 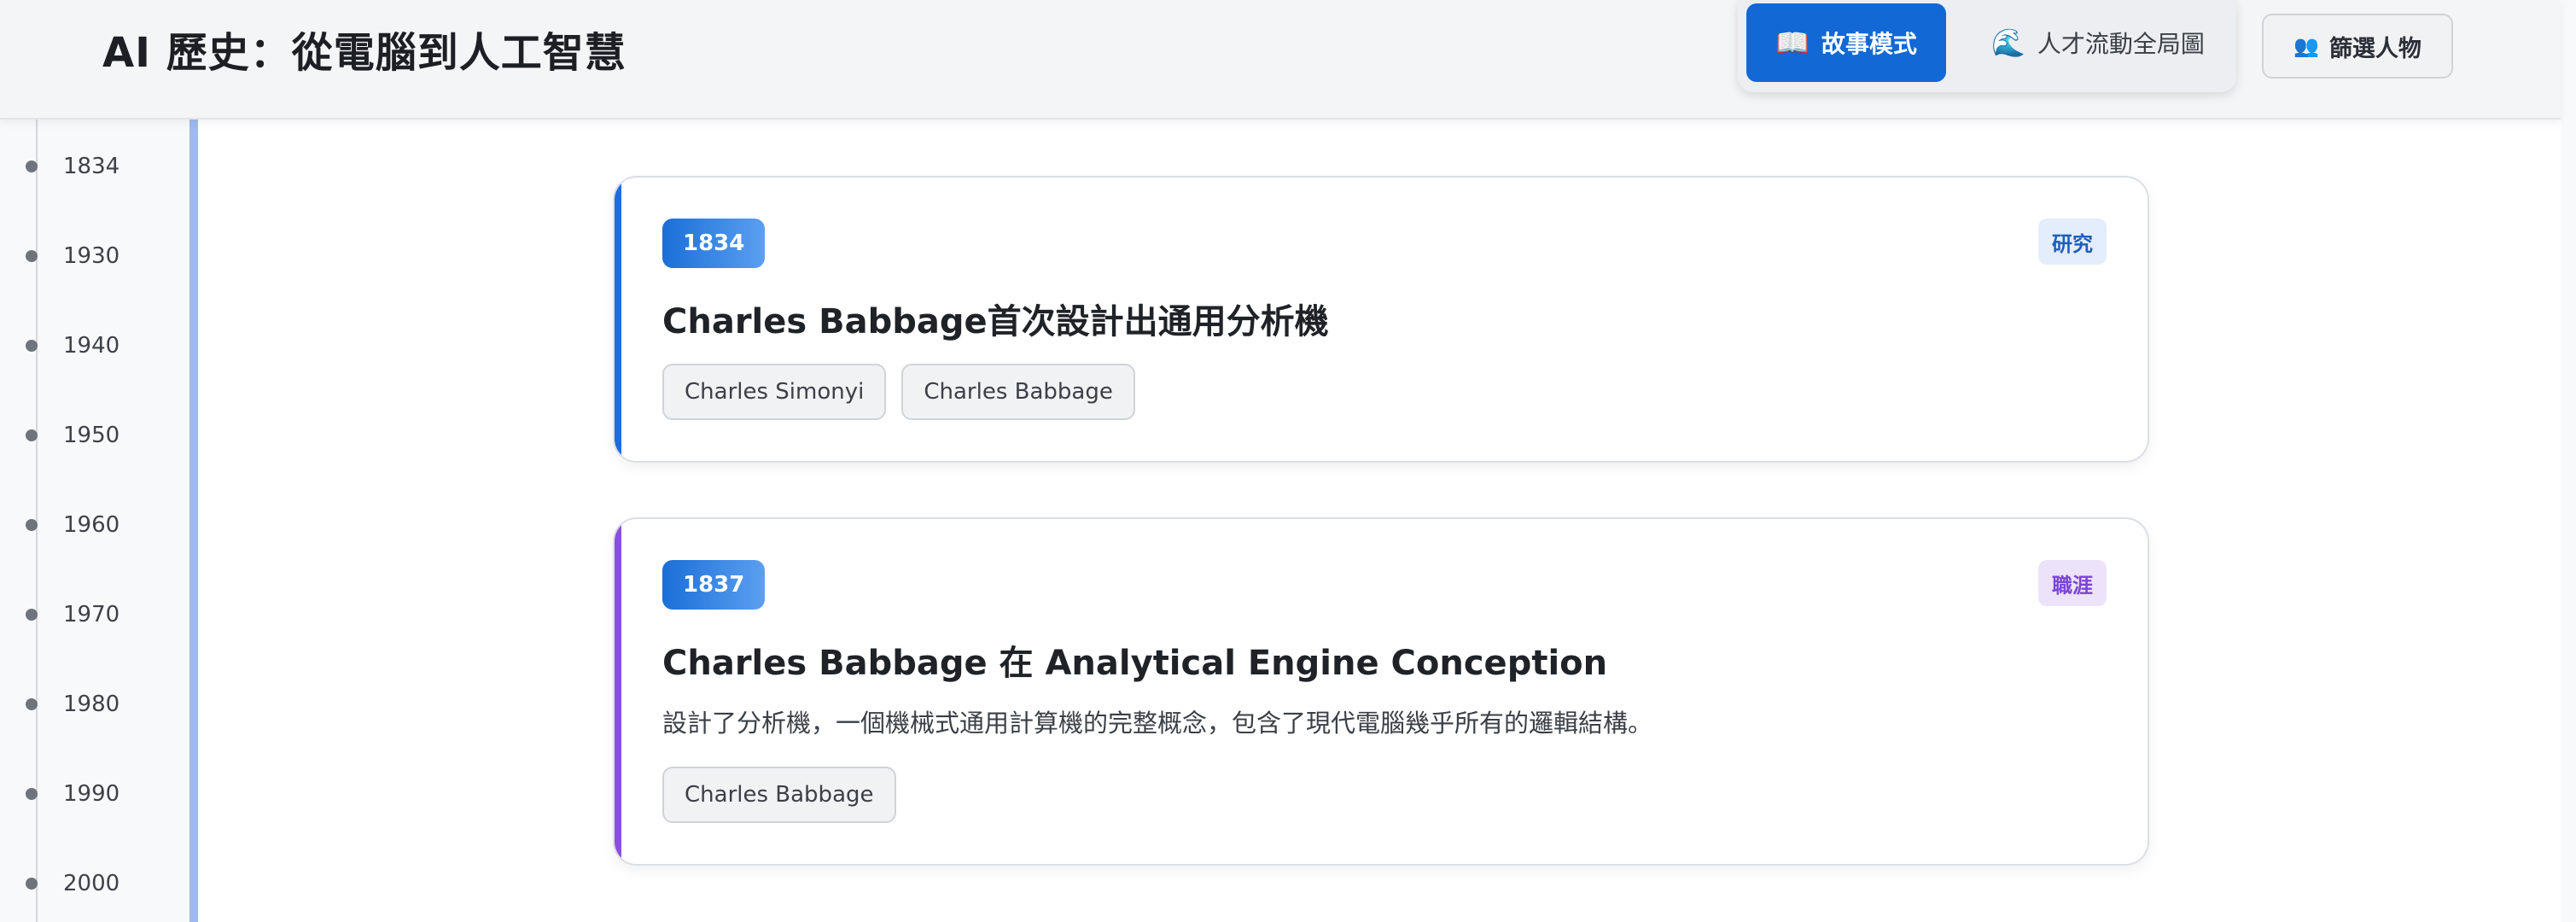 What do you see at coordinates (1280, 60) in the screenshot?
I see `top-header: AI 歷史：從電腦到人工智慧 📖 故事模式 🌊 人才流動全局圖 👥 篩選人物` at bounding box center [1280, 60].